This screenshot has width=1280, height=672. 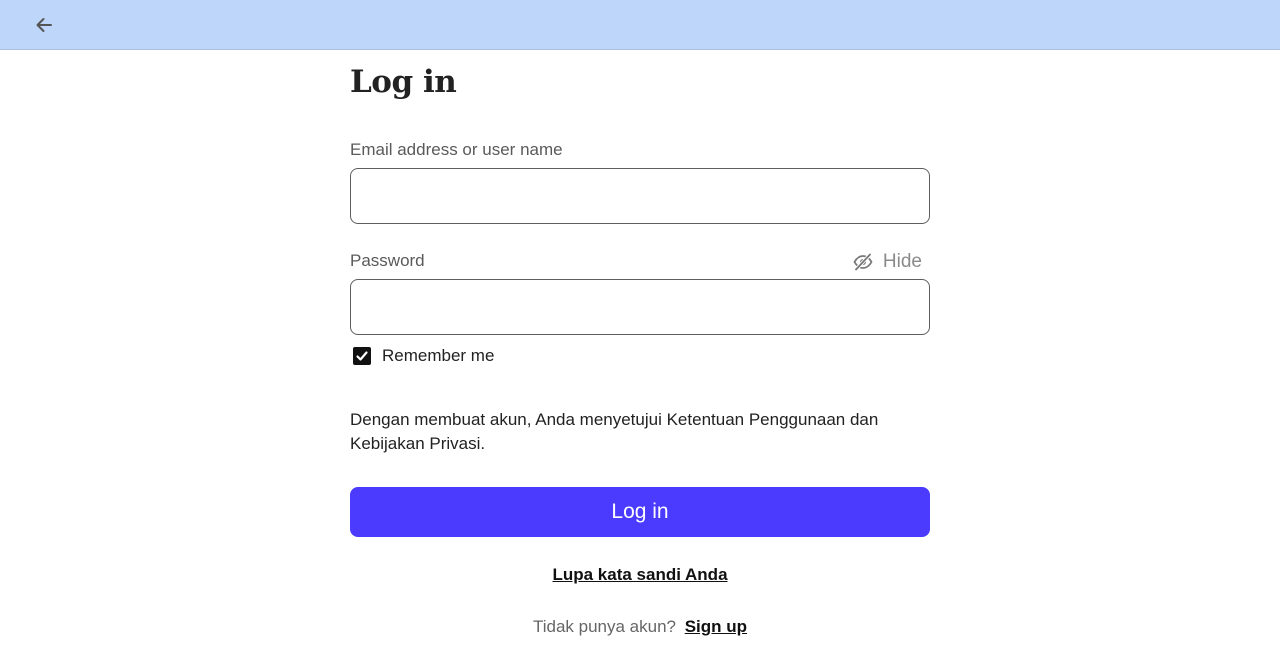 What do you see at coordinates (438, 355) in the screenshot?
I see `remember-me-label: Remember me` at bounding box center [438, 355].